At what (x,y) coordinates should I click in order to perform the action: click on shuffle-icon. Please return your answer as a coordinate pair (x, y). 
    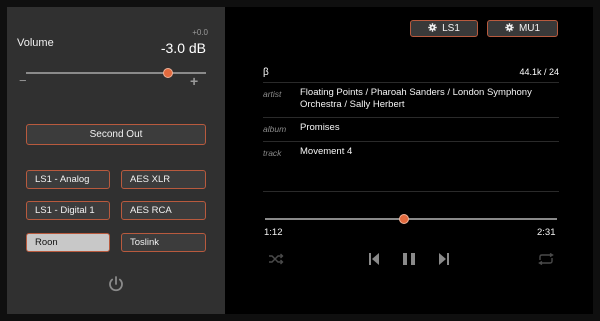
    Looking at the image, I should click on (276, 259).